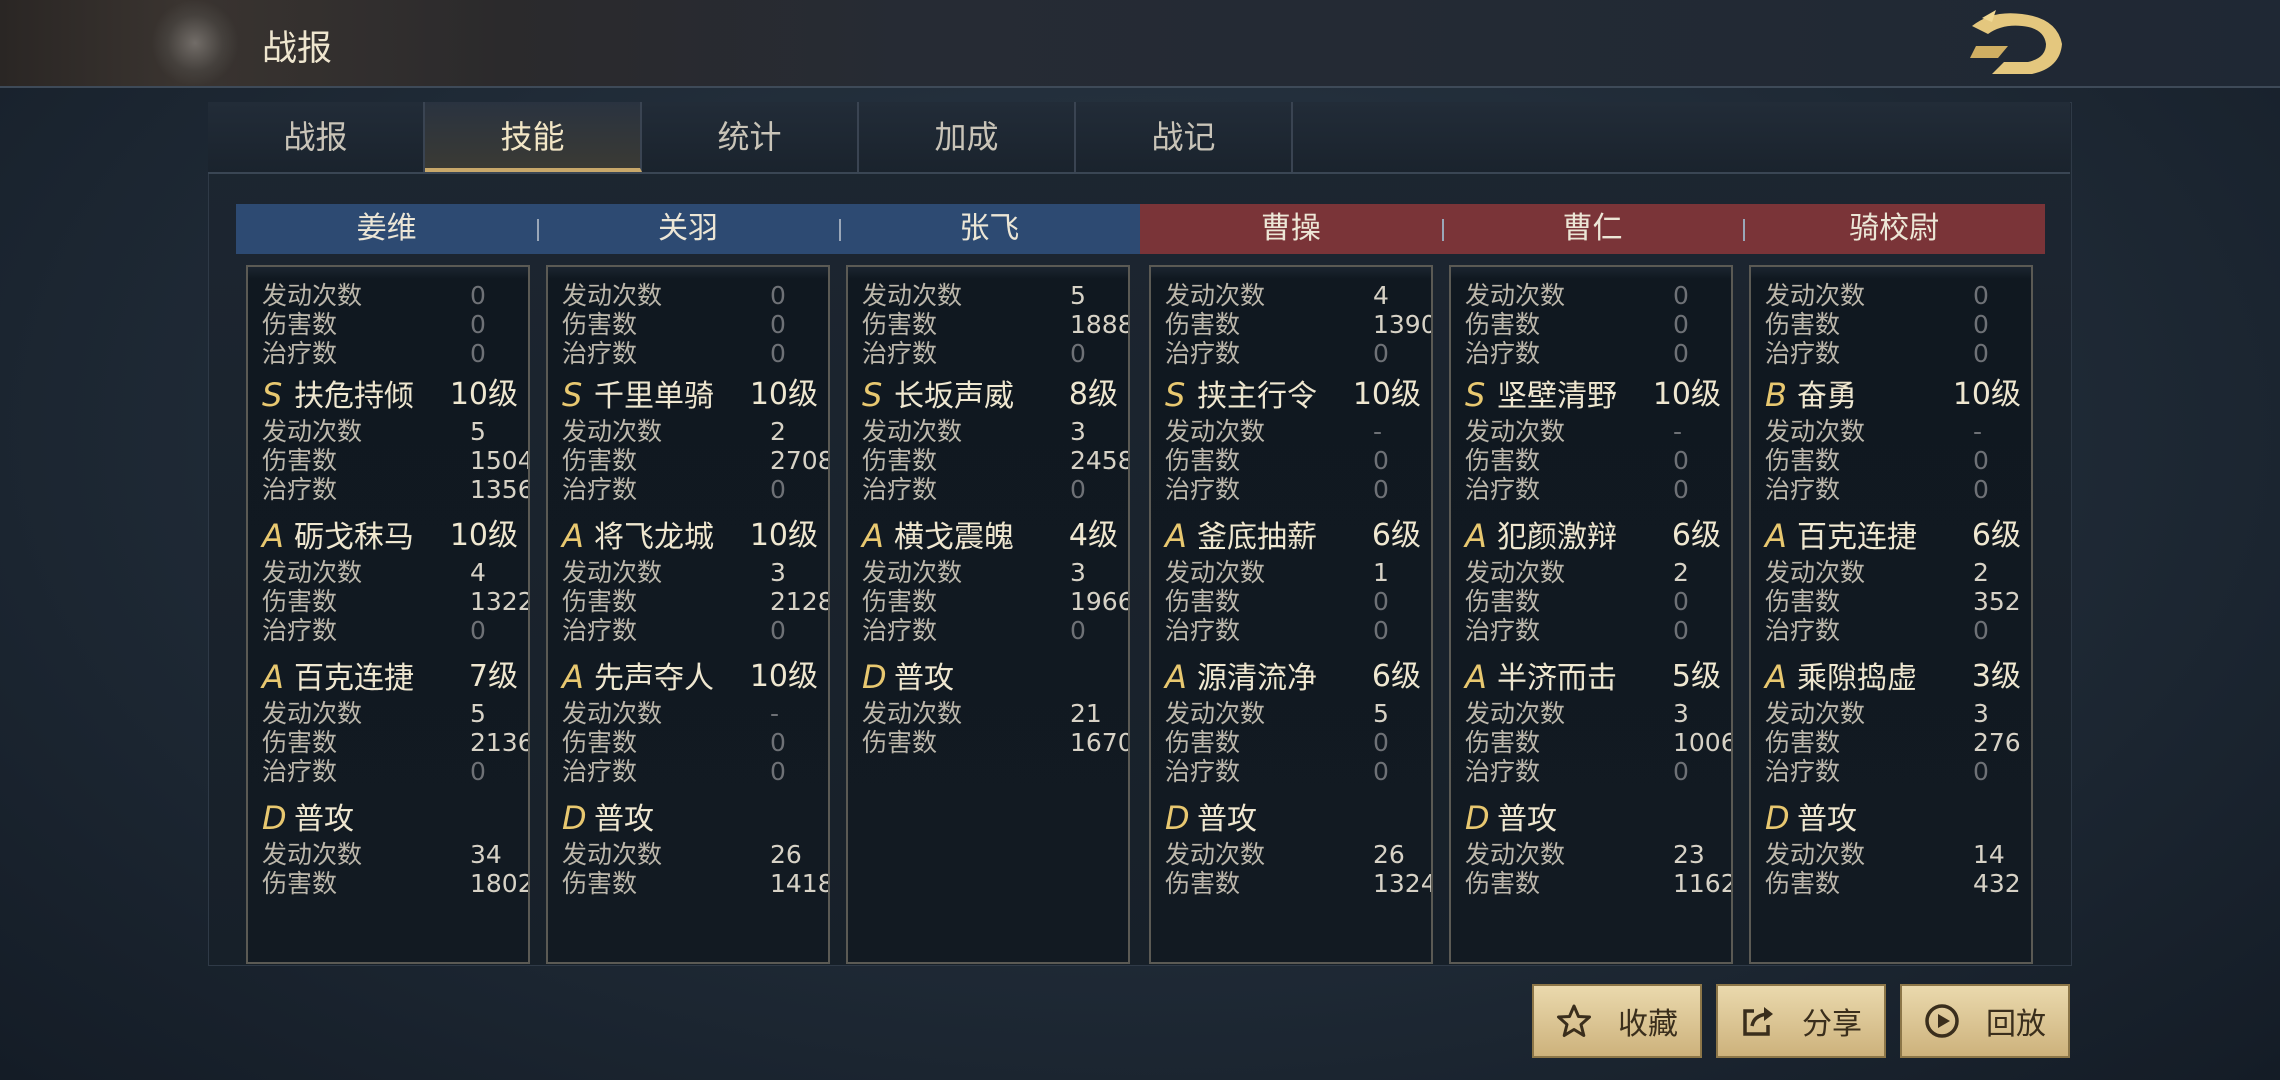 The height and width of the screenshot is (1080, 2280). I want to click on skill-grade: A, so click(1776, 536).